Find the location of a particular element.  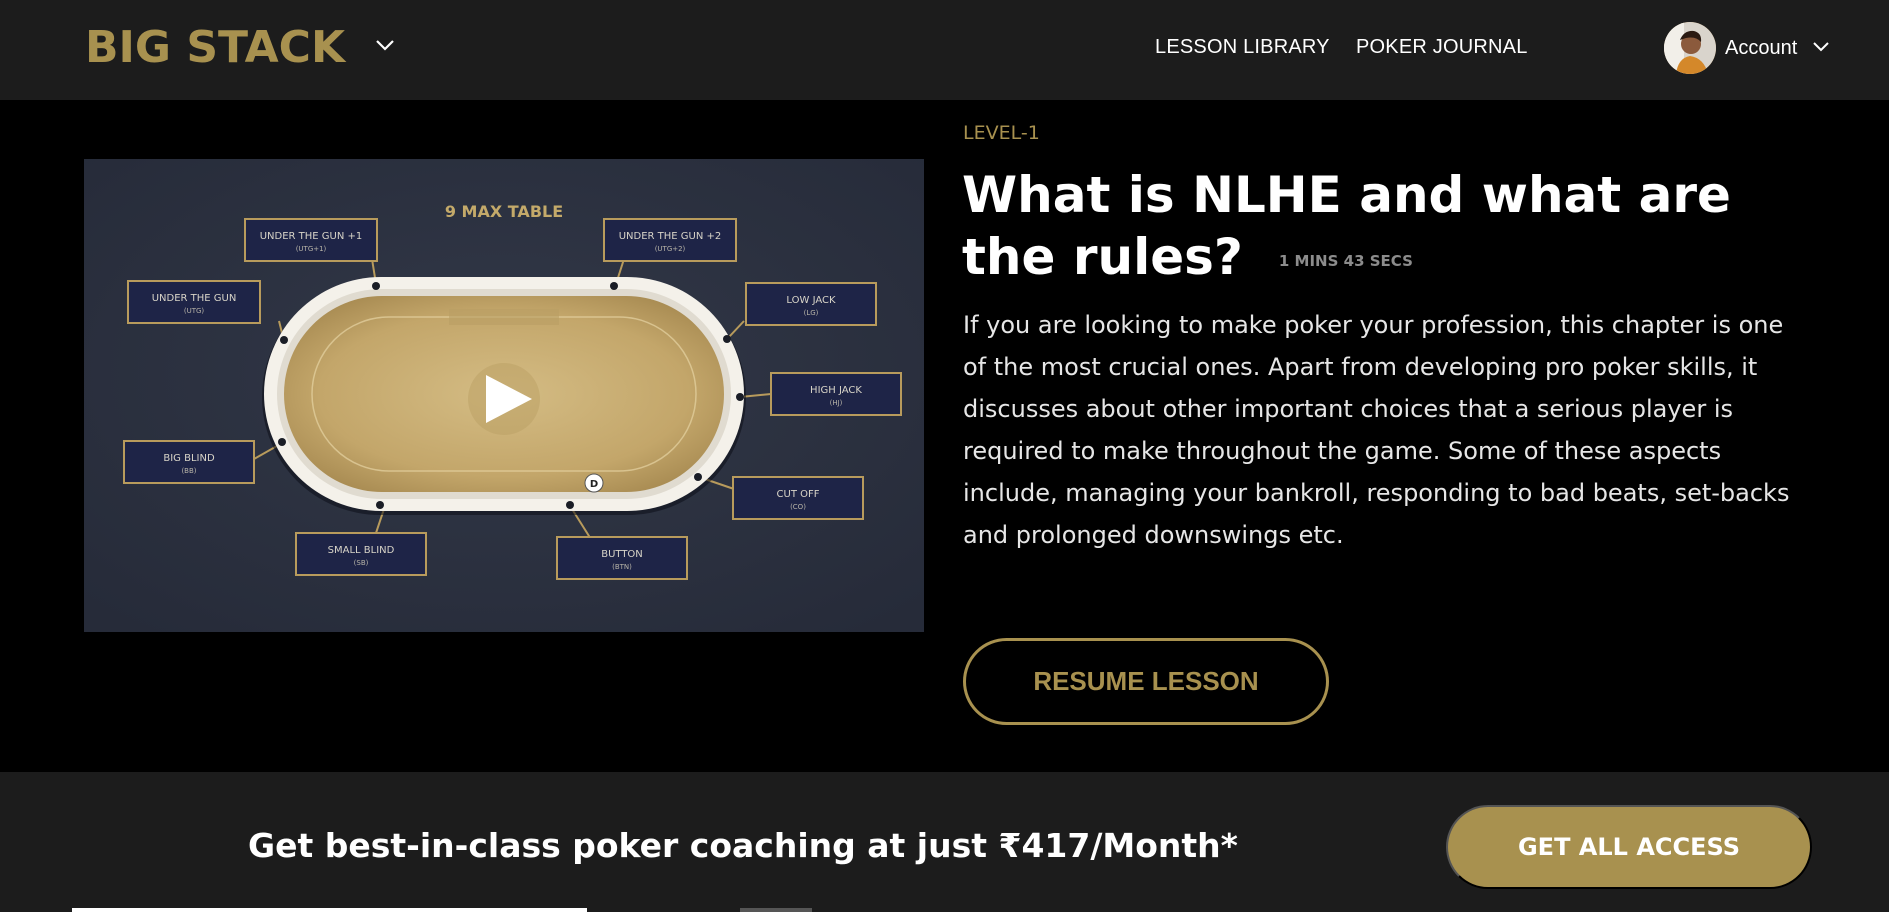

avatar-image is located at coordinates (1690, 48).